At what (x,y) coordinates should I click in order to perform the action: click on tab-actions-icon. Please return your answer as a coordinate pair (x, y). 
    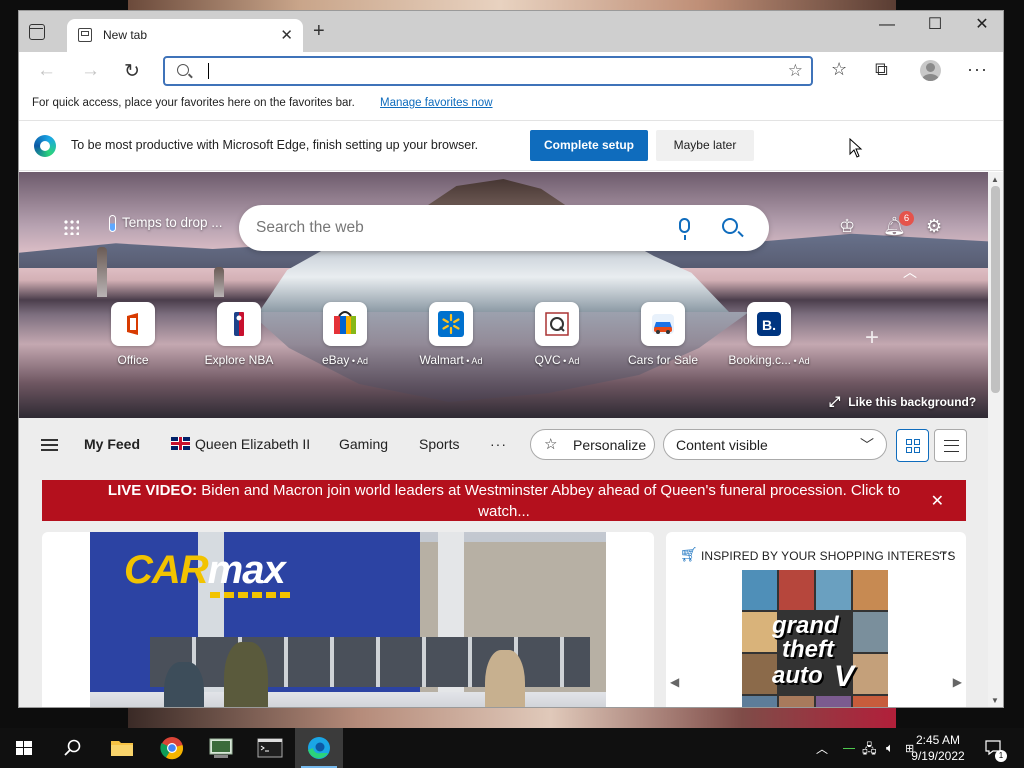
    Looking at the image, I should click on (37, 32).